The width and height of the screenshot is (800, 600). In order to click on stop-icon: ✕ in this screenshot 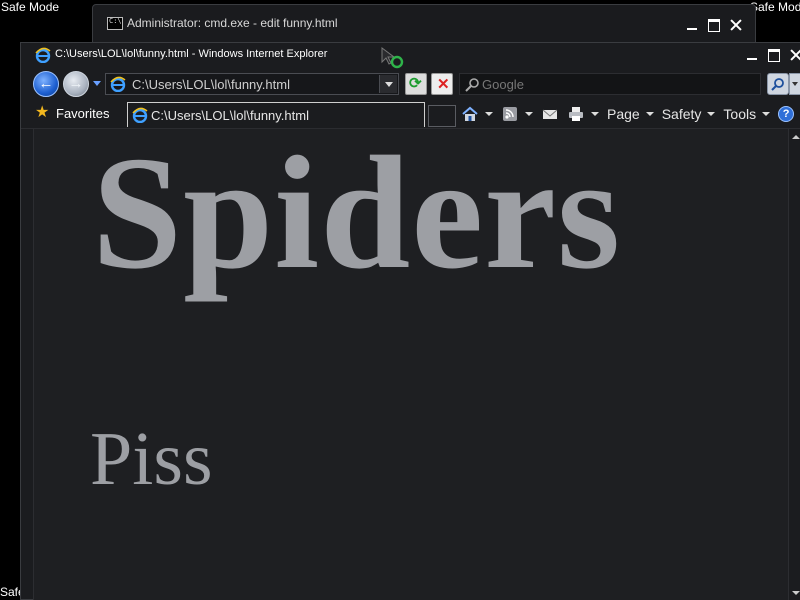, I will do `click(443, 84)`.